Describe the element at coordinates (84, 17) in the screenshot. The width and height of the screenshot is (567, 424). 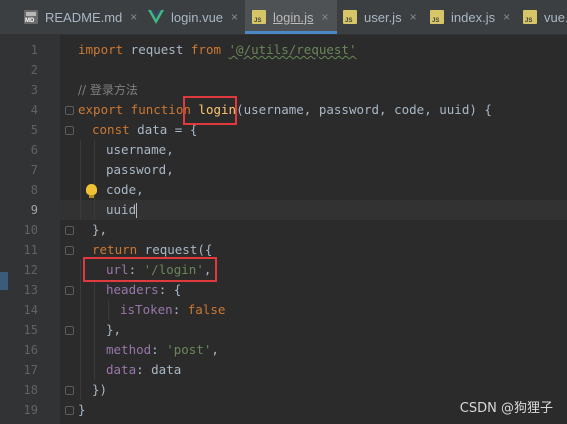
I see `tab-label: README.md` at that location.